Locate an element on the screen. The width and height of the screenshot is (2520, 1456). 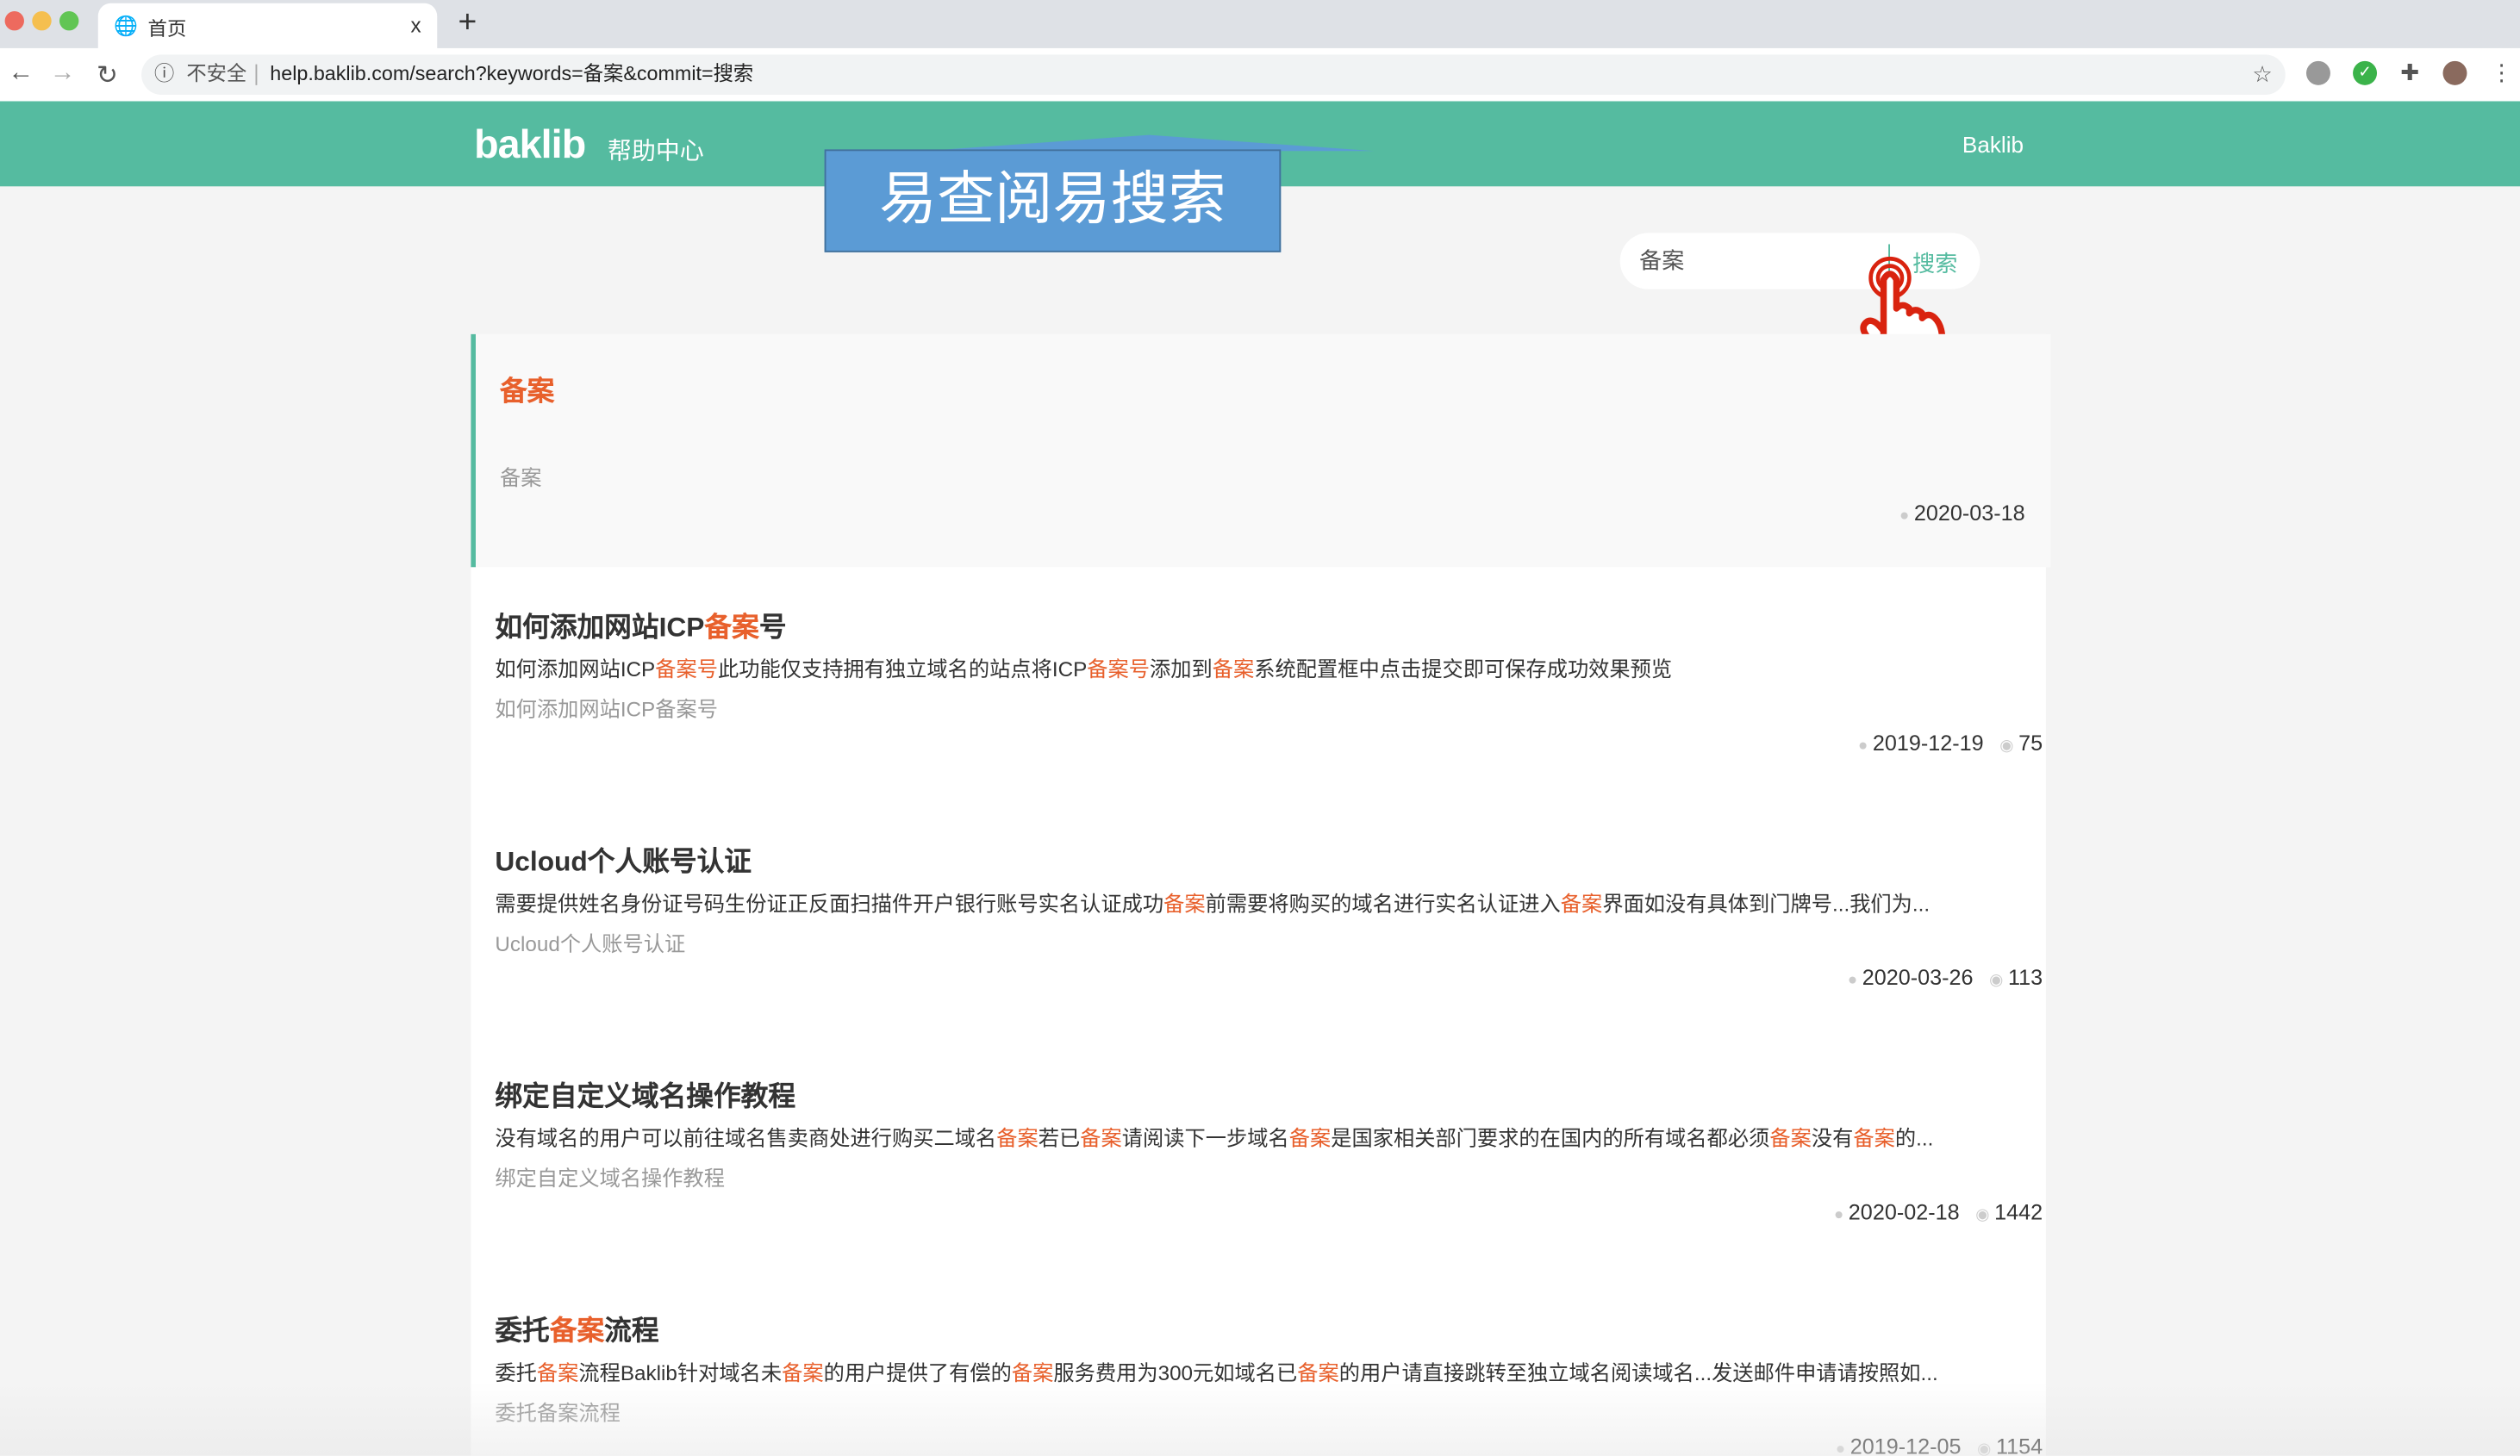
back-arrow-icon: ← is located at coordinates (21, 74).